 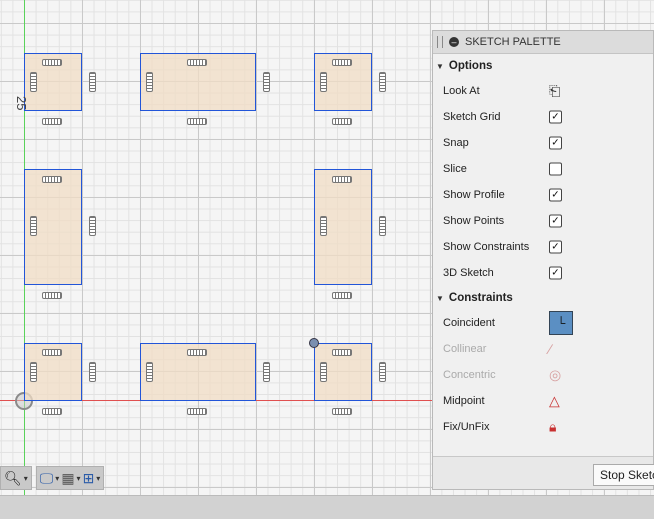 What do you see at coordinates (486, 247) in the screenshot?
I see `option-label: Show Constraints` at bounding box center [486, 247].